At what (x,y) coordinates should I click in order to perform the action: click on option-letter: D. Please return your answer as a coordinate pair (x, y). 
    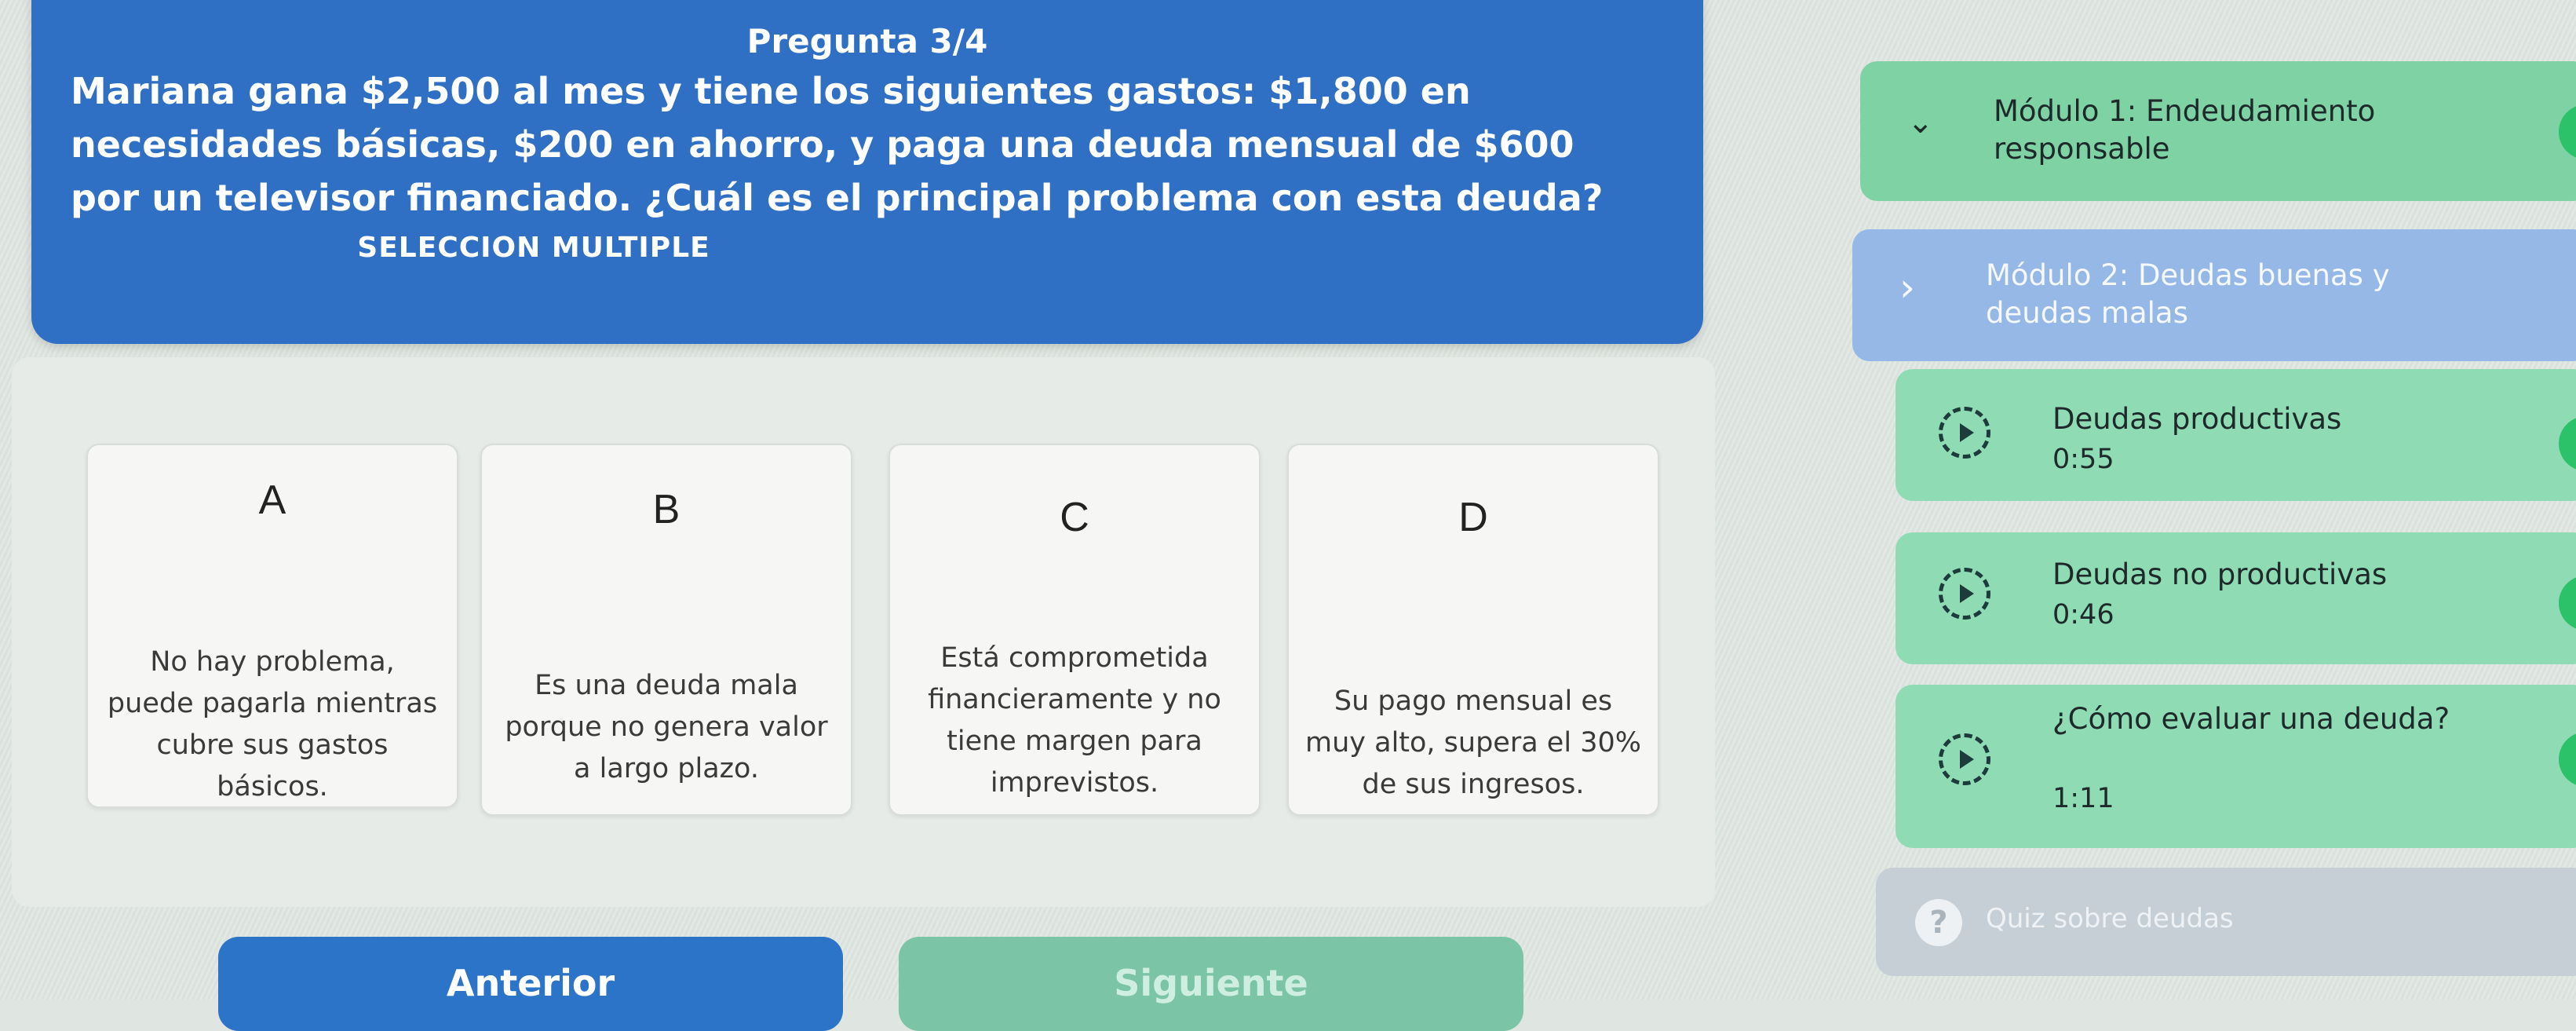
    Looking at the image, I should click on (1473, 517).